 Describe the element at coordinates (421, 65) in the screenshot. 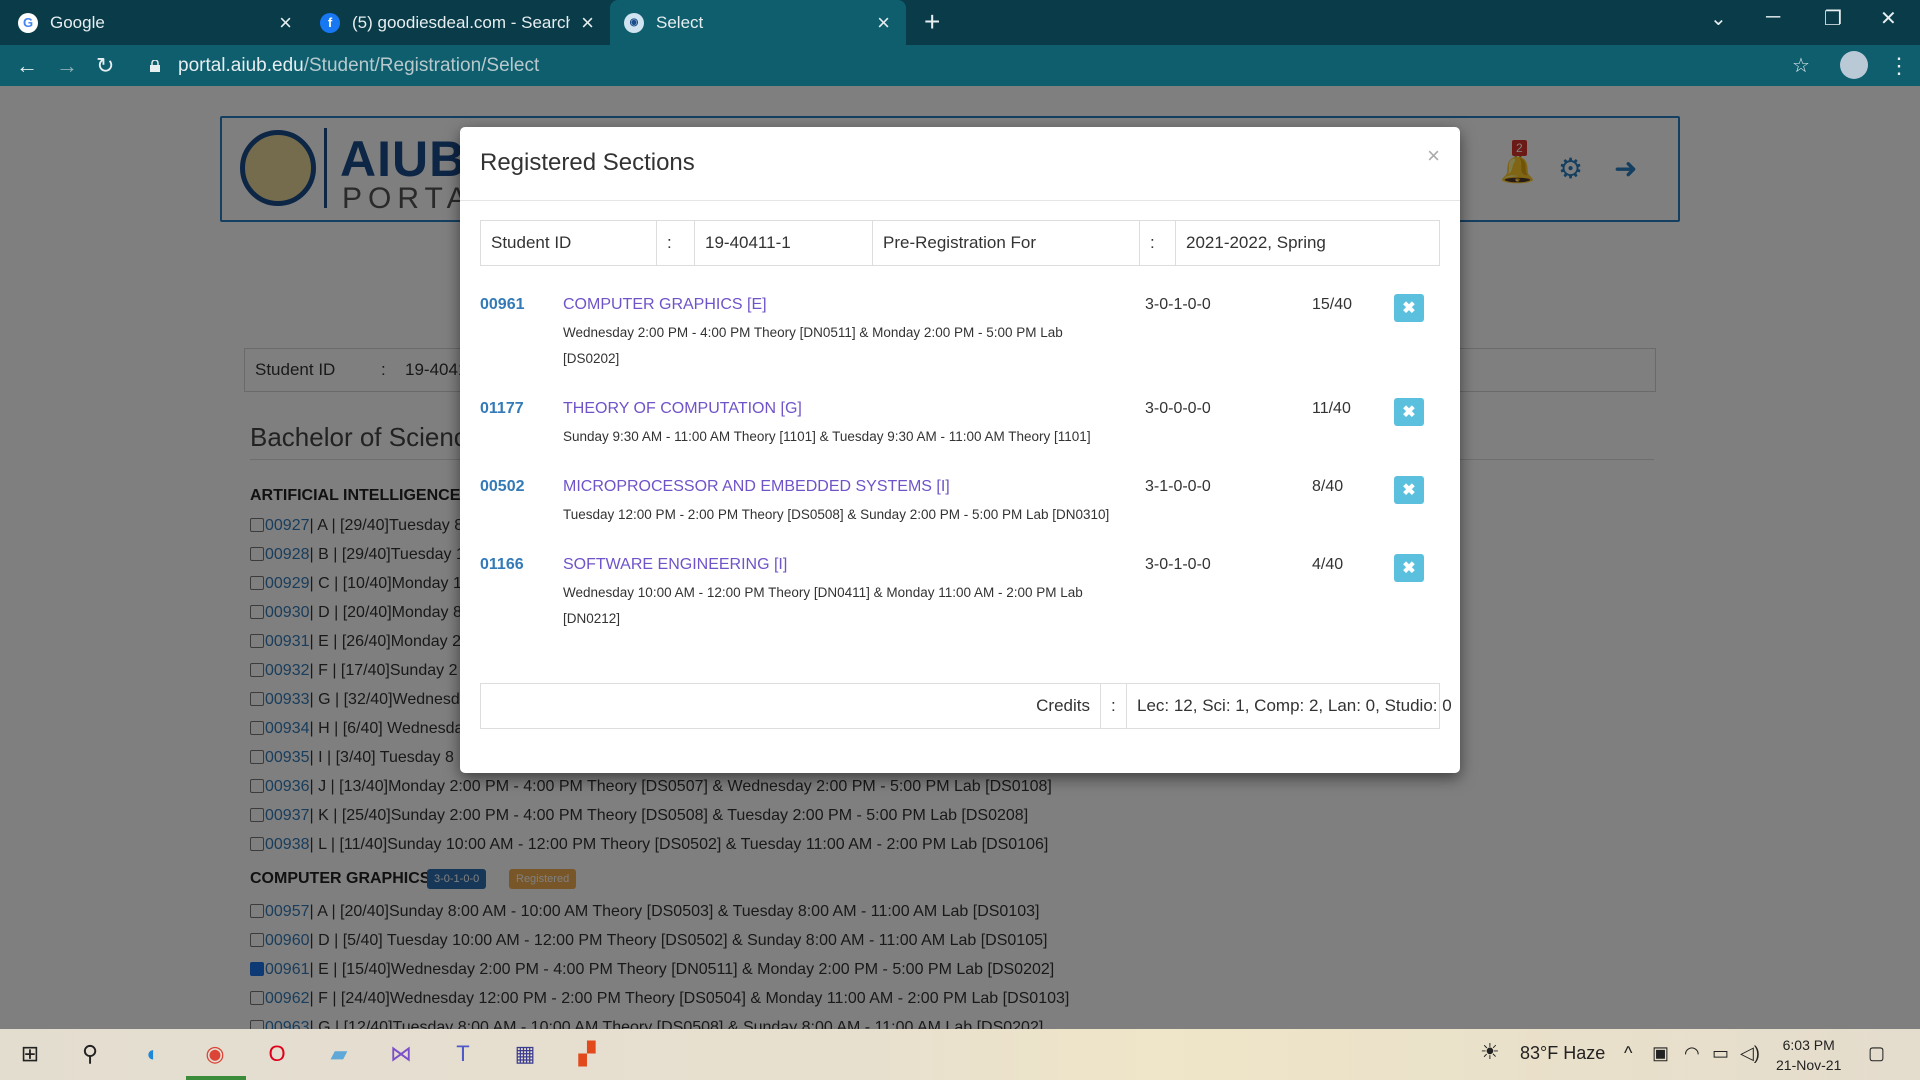

I see `url-path: /Student/Registration/Select` at that location.